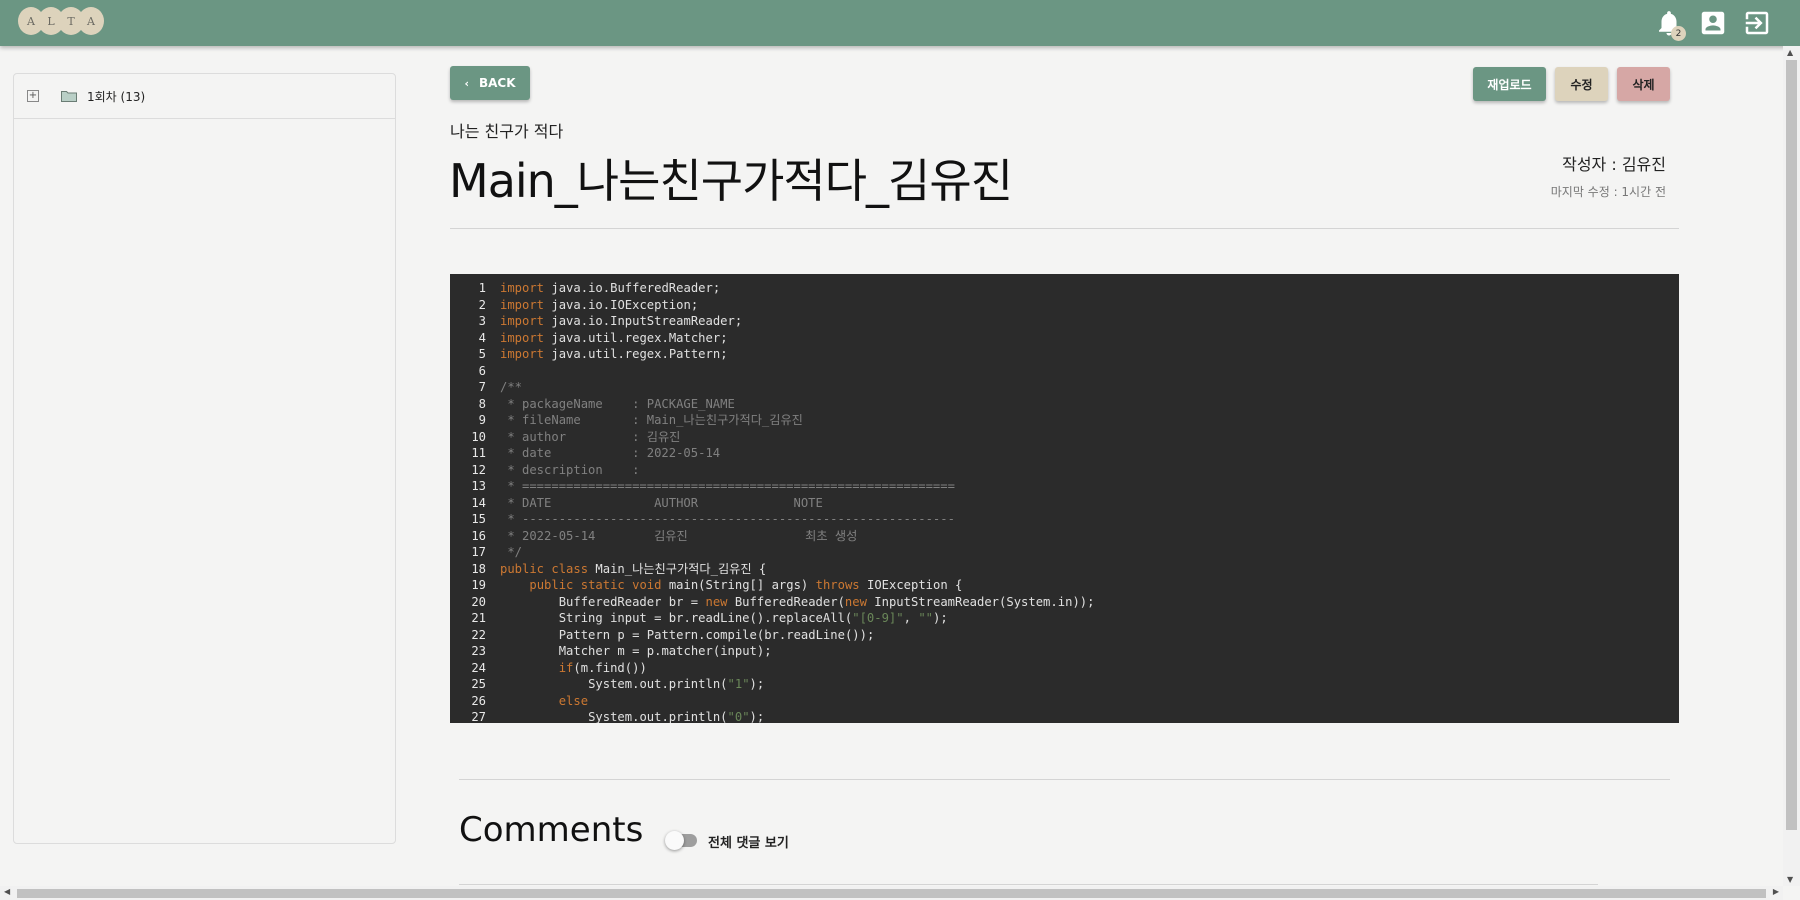  Describe the element at coordinates (1064, 354) in the screenshot. I see `code-line: 5 import java.util.regex.Pattern;` at that location.